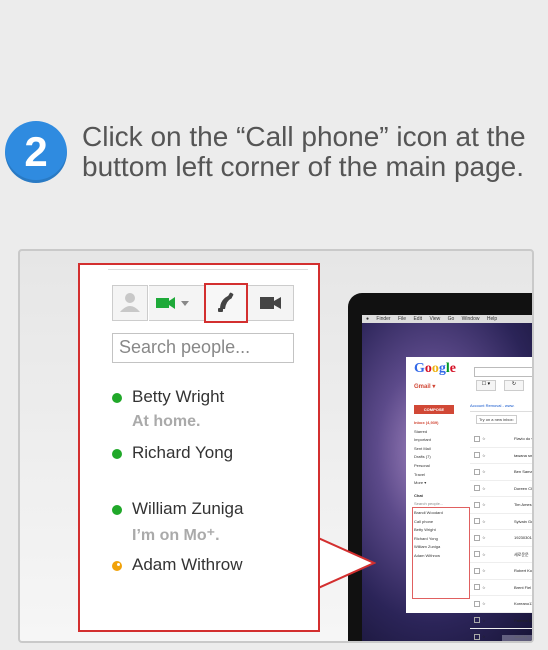  What do you see at coordinates (501, 472) in the screenshot?
I see `email-row: ☆ Ben Samano` at bounding box center [501, 472].